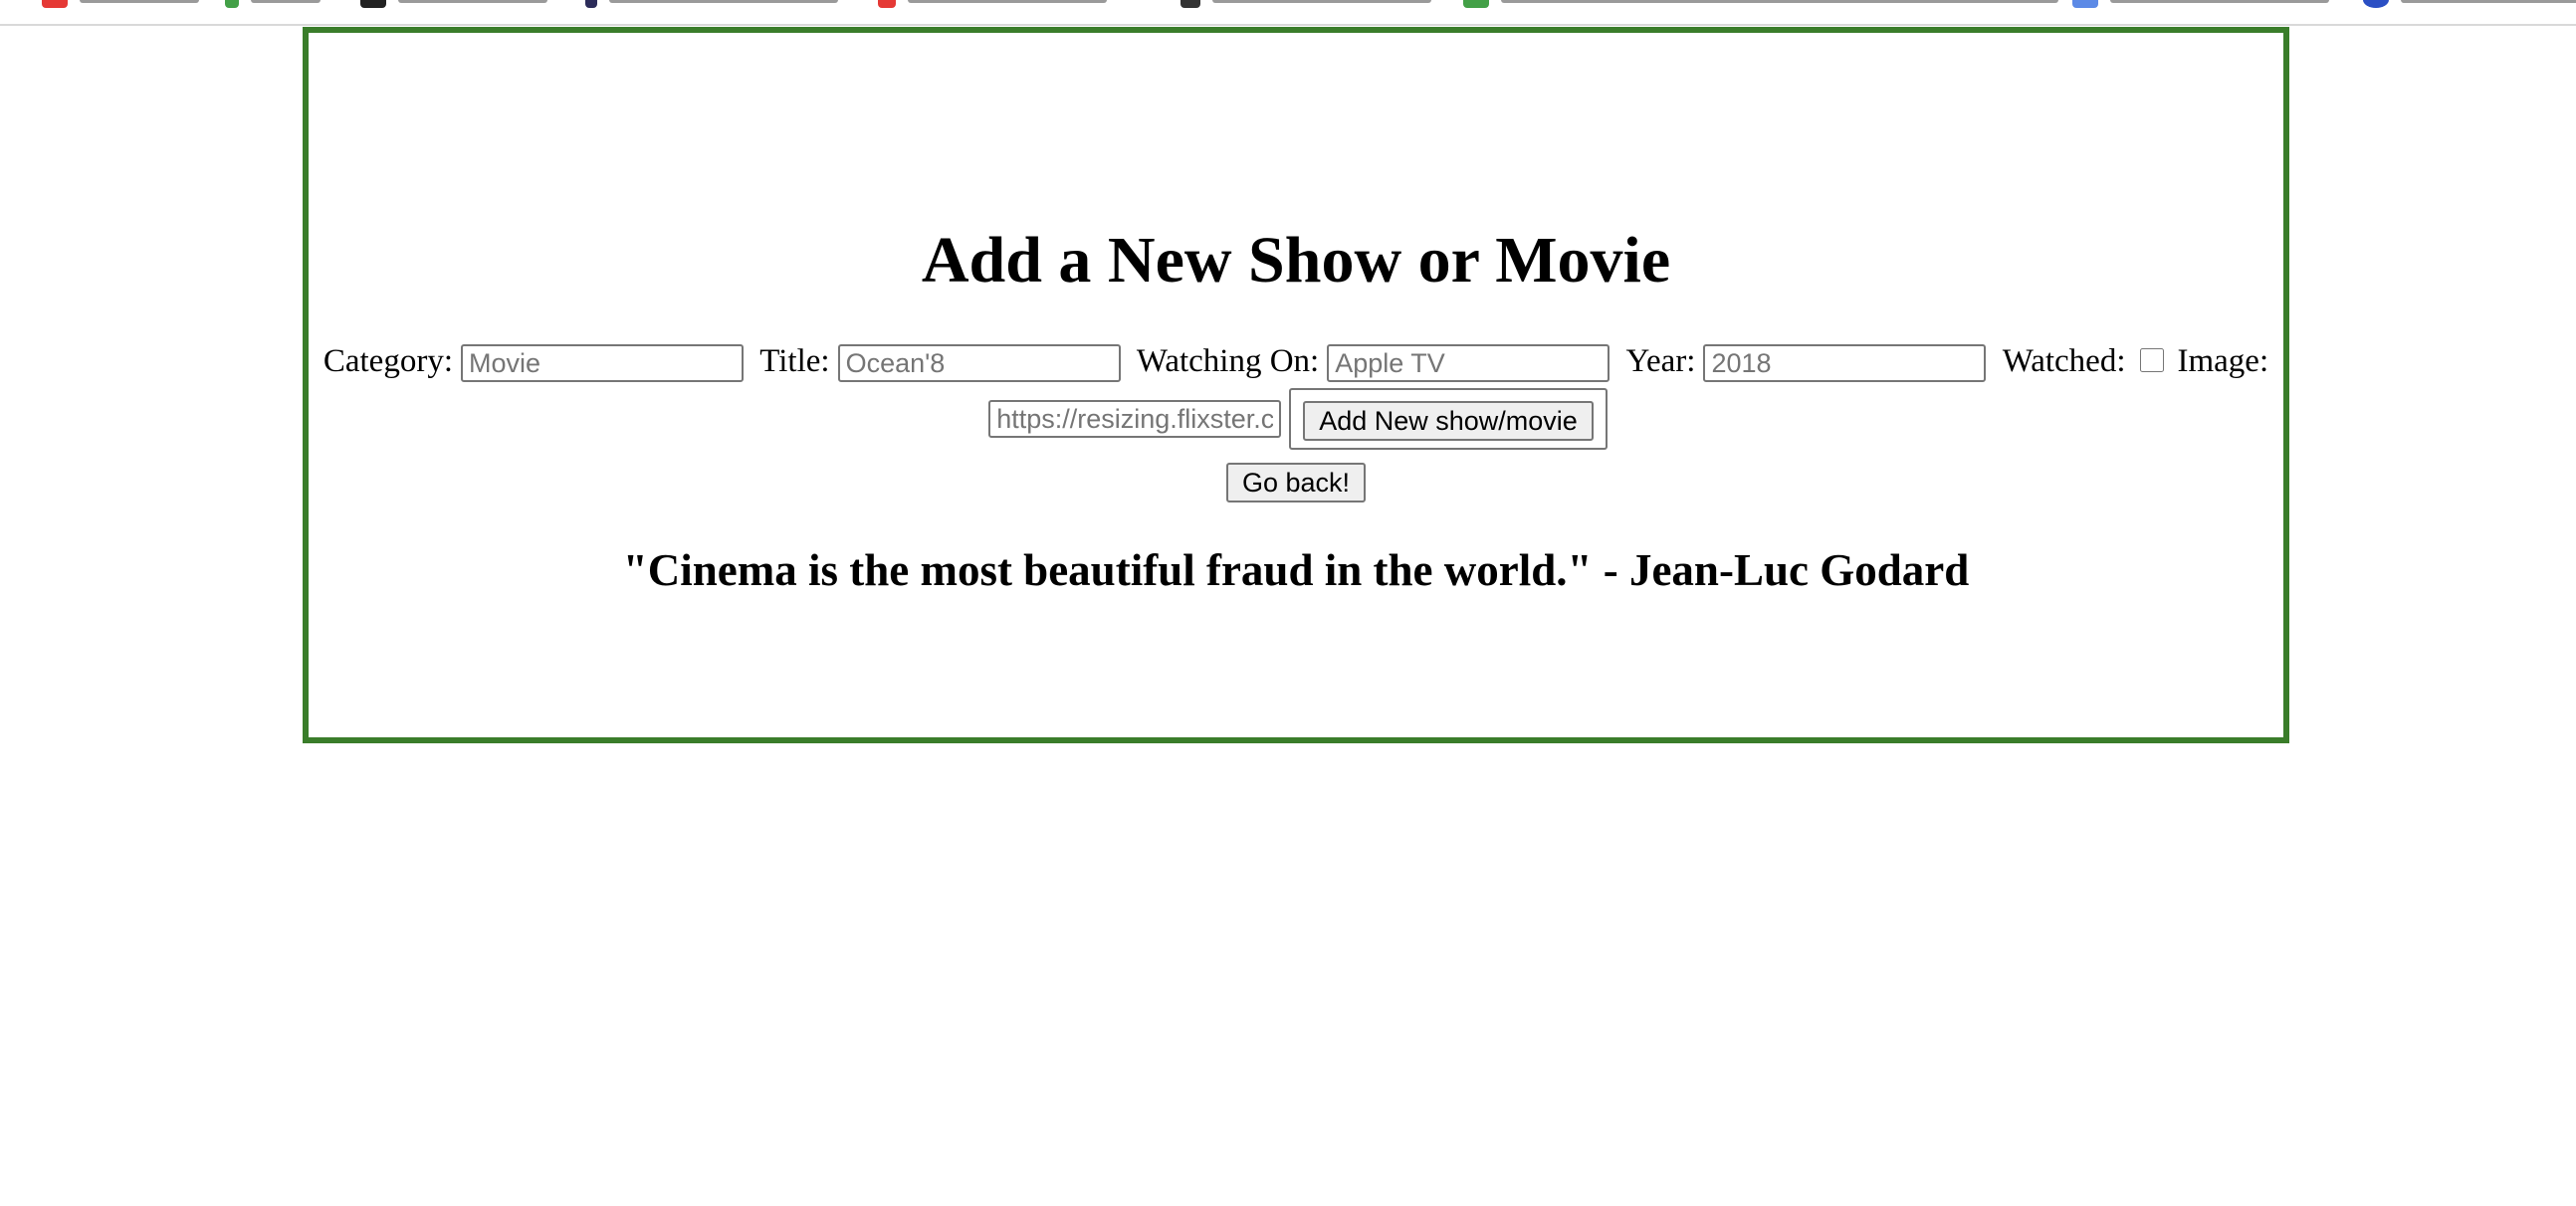  I want to click on go-back-button: Go back!, so click(1296, 483).